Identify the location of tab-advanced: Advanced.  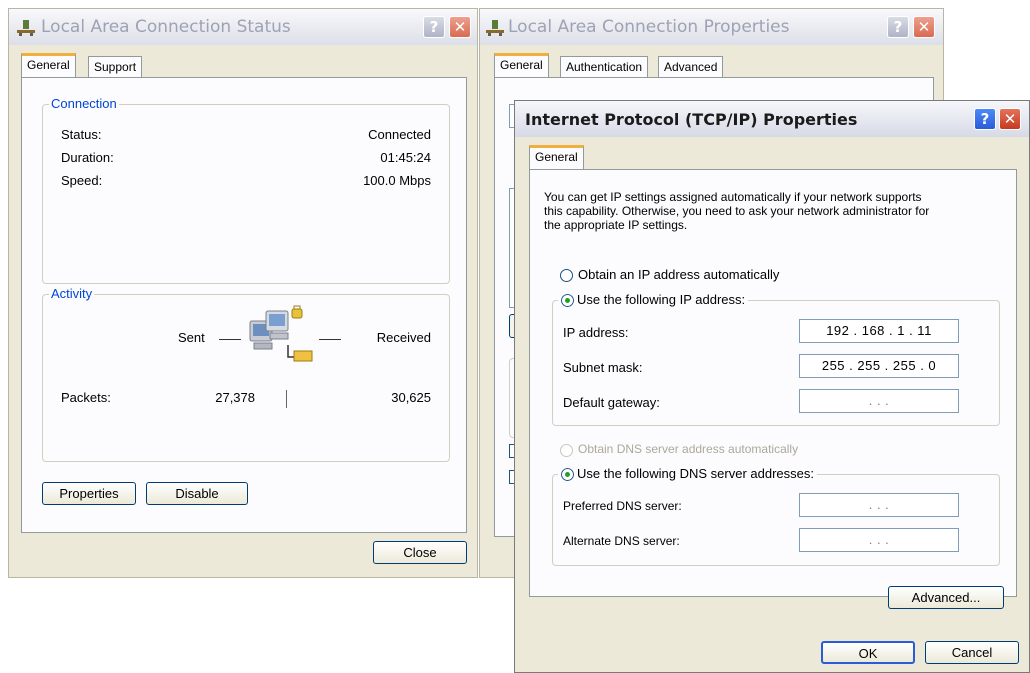
(691, 67).